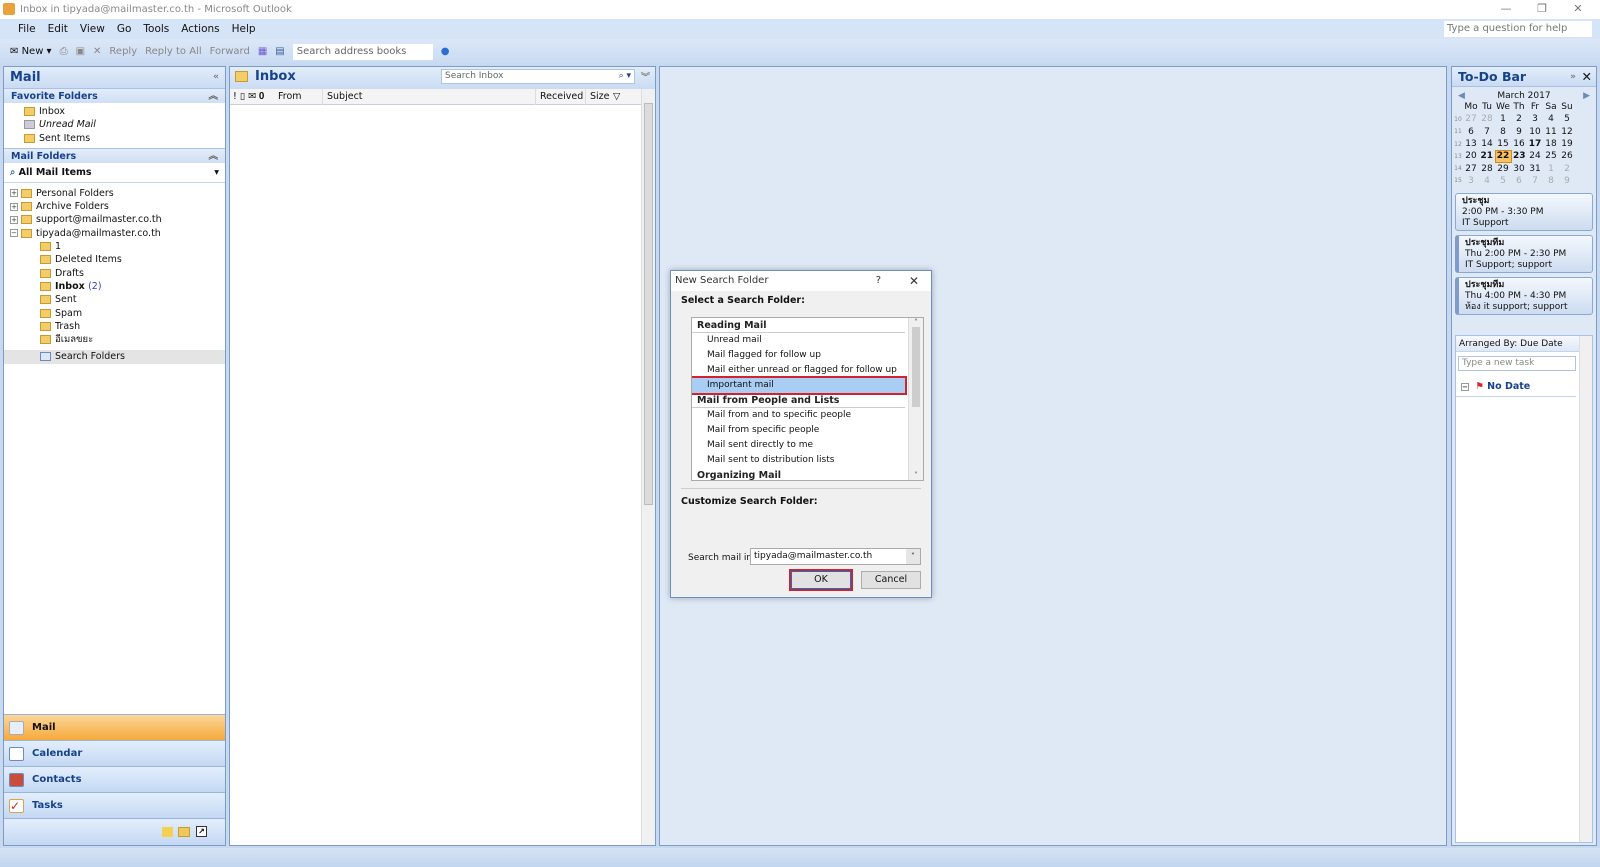 The height and width of the screenshot is (867, 1600). I want to click on shortcuts-icon: ↗, so click(201, 831).